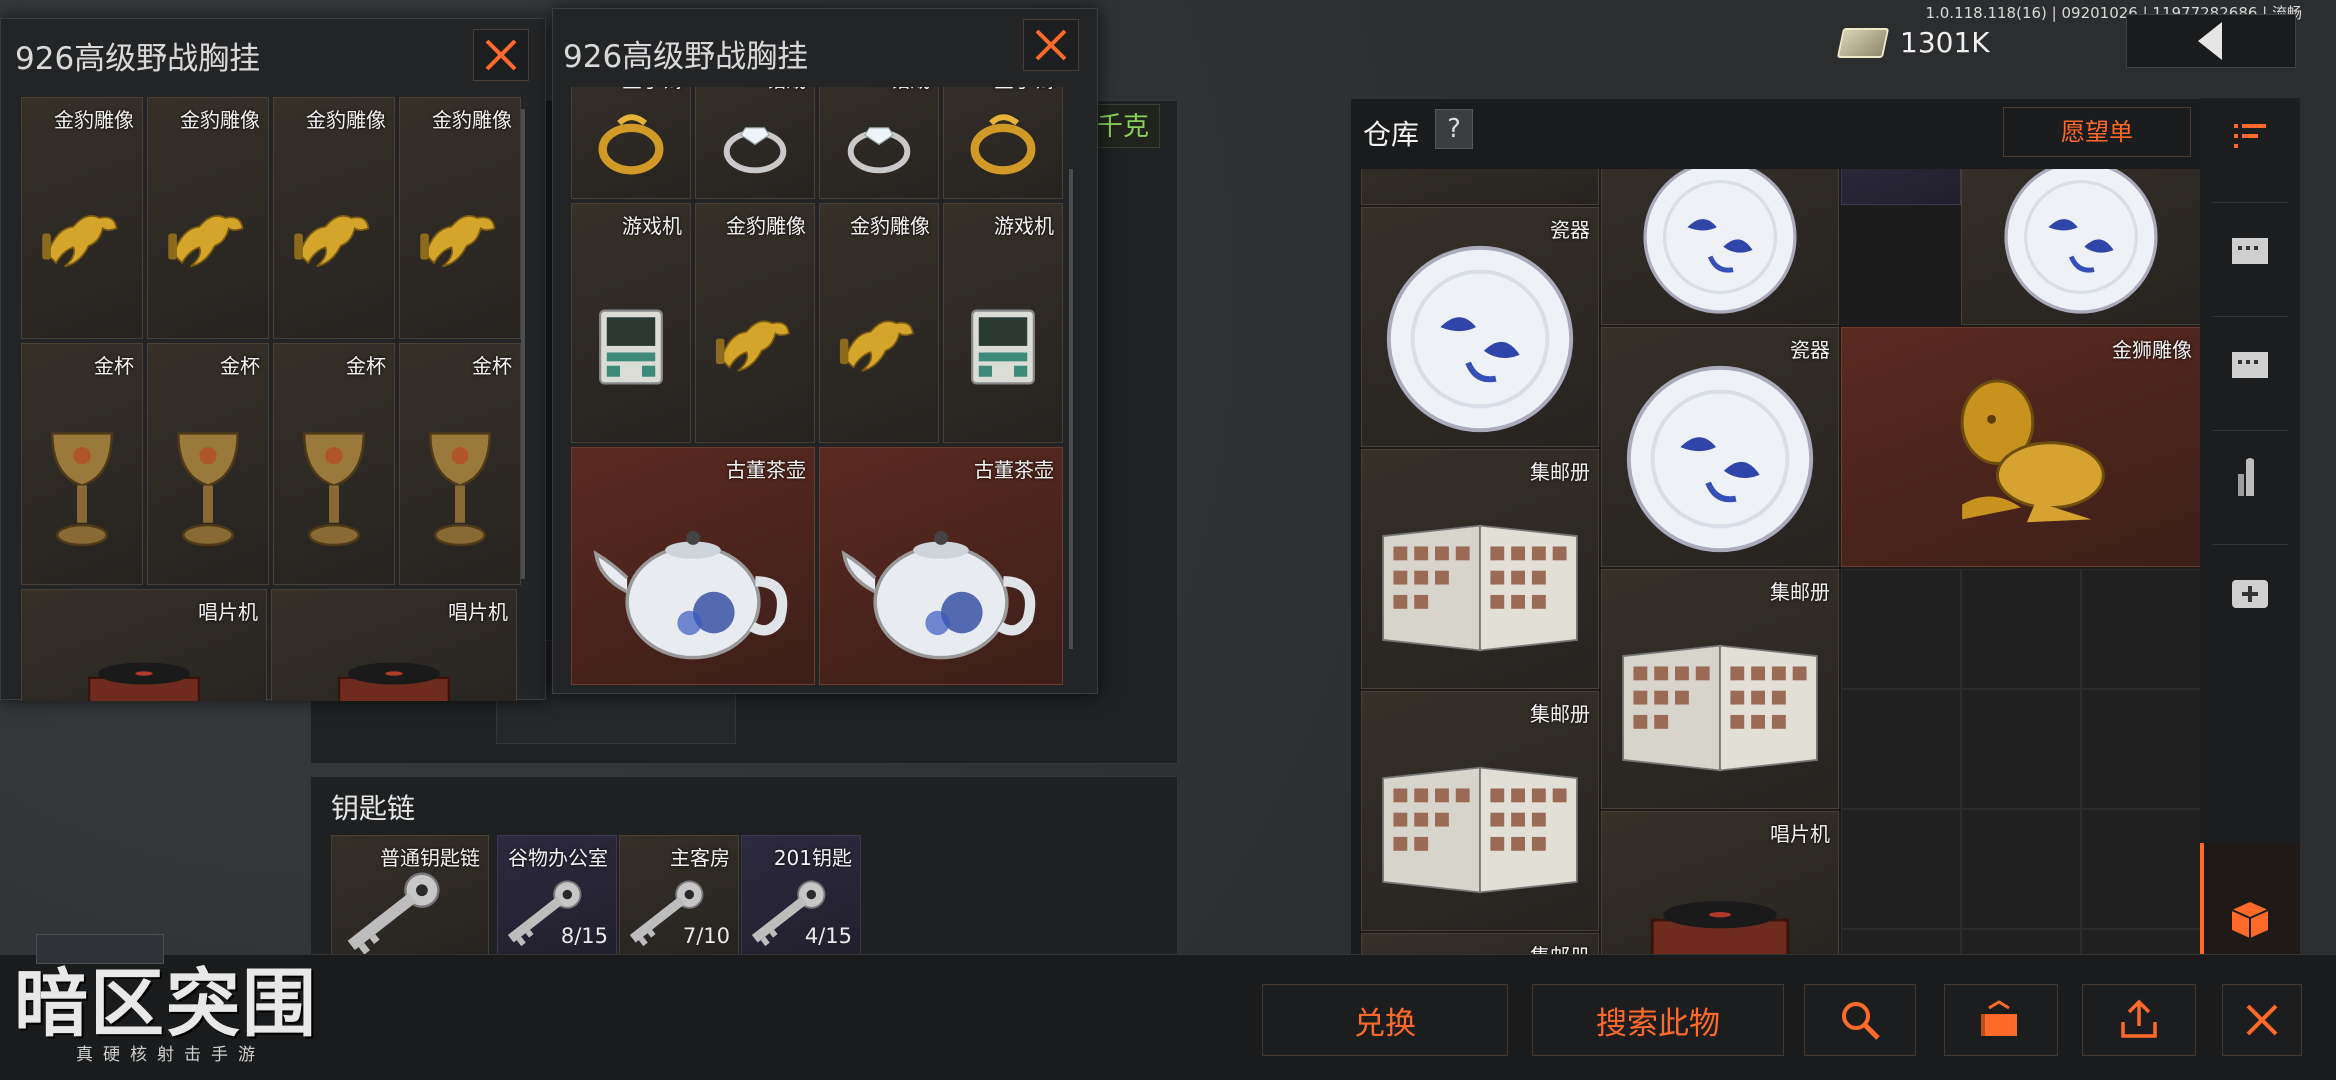 This screenshot has height=1080, width=2336. I want to click on chevron-left-icon, so click(2210, 41).